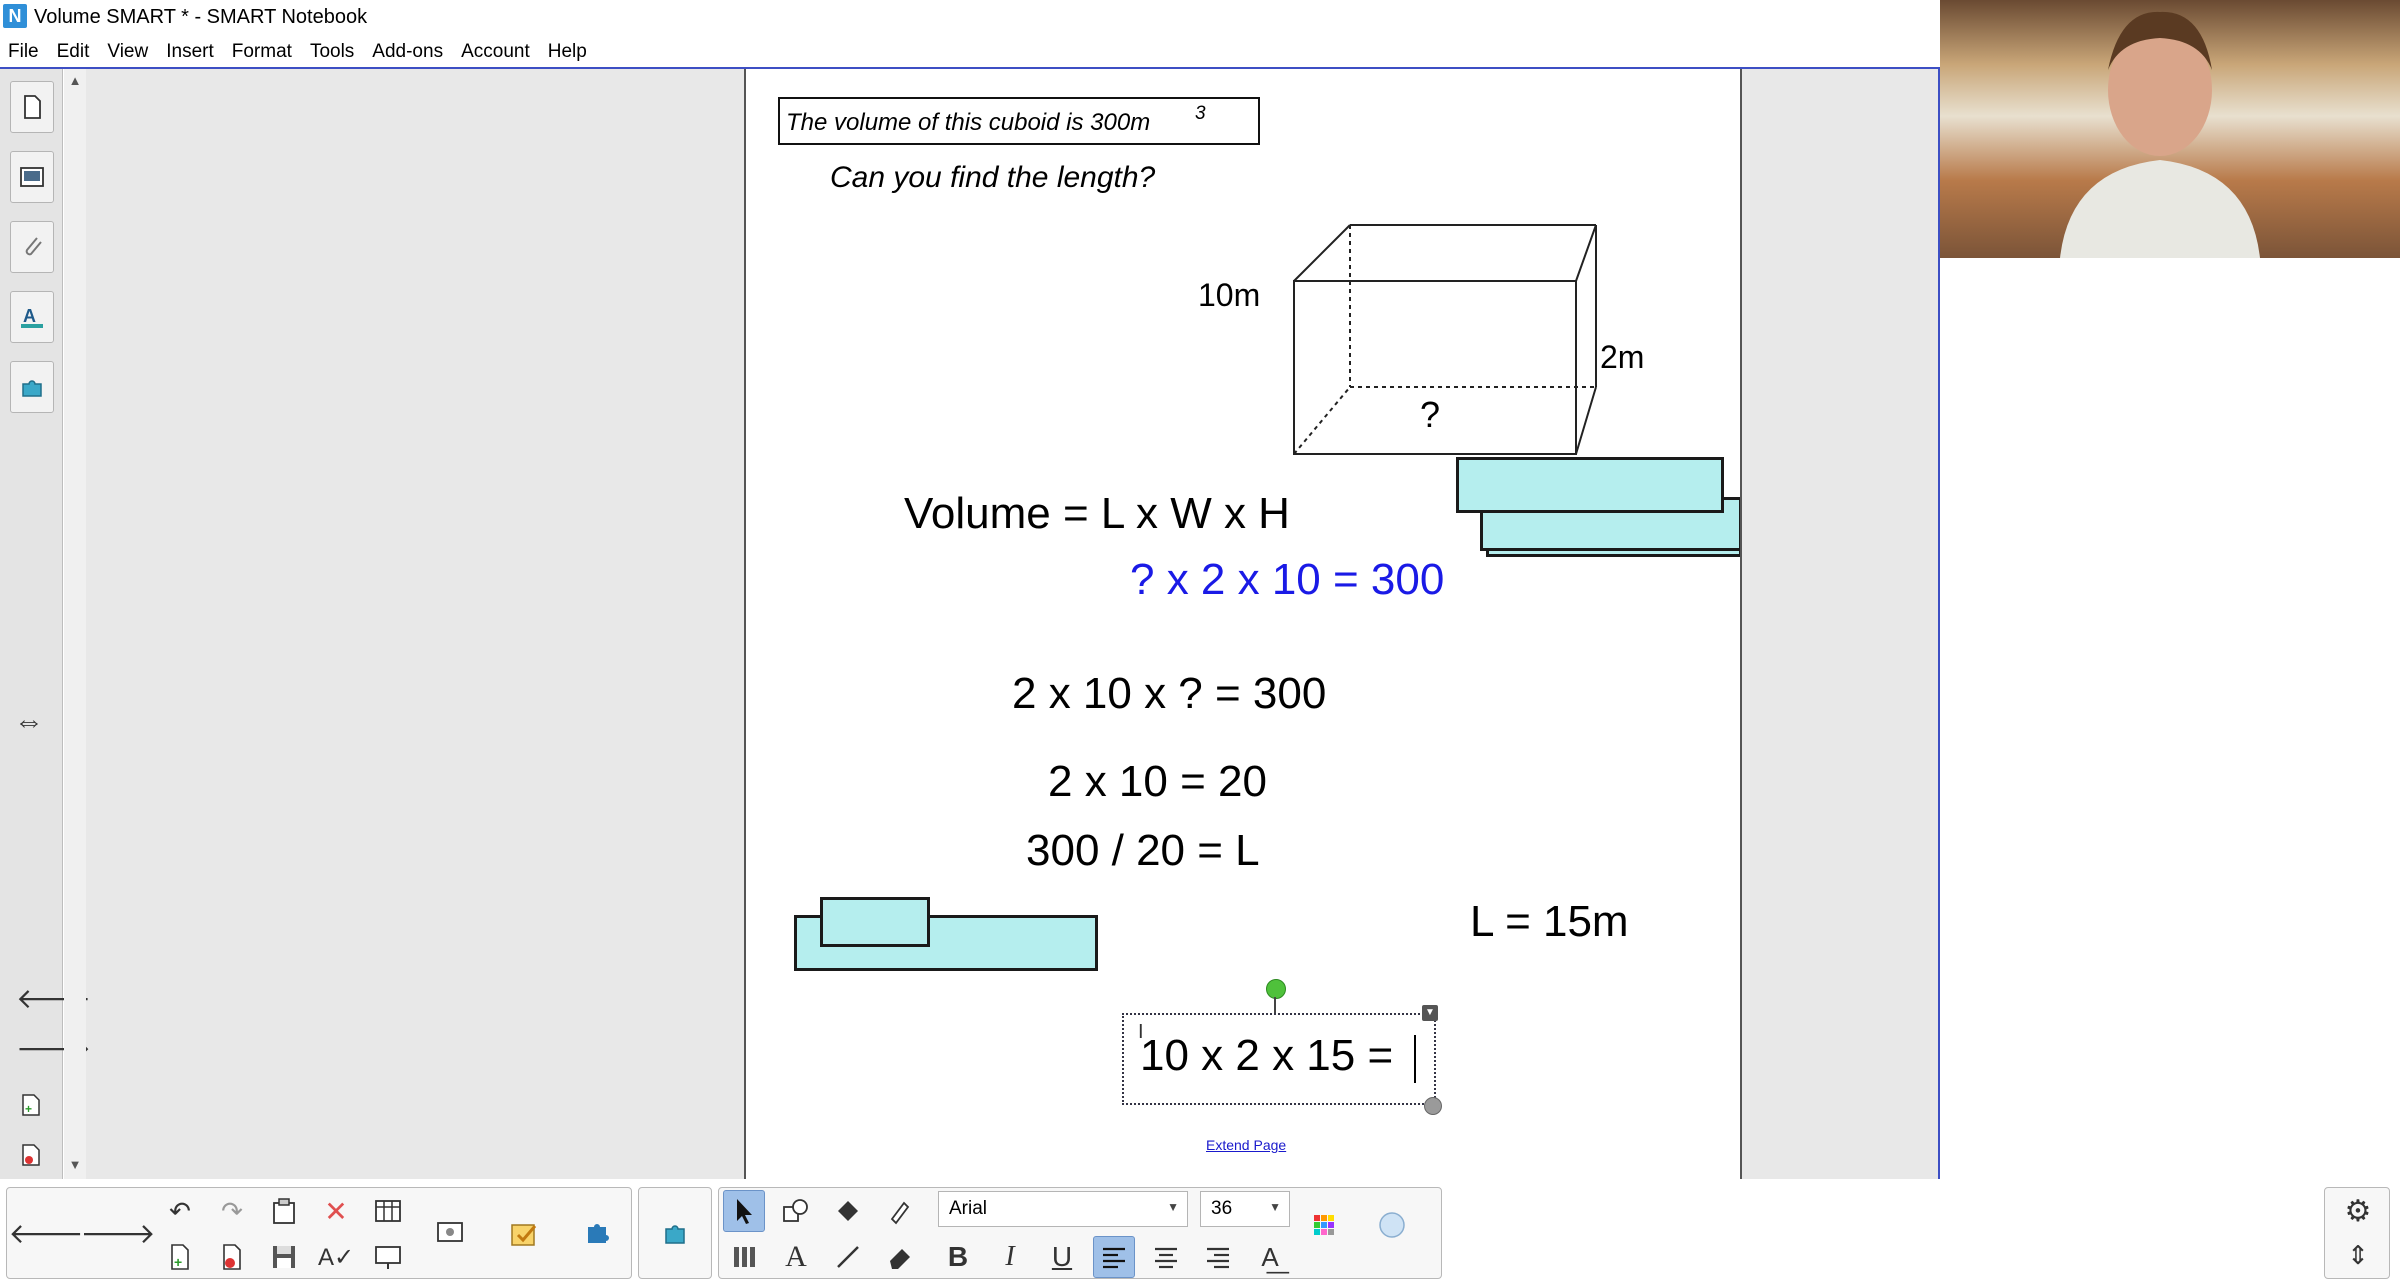 This screenshot has height=1288, width=2400. What do you see at coordinates (598, 1233) in the screenshot?
I see `activity-builder-icon` at bounding box center [598, 1233].